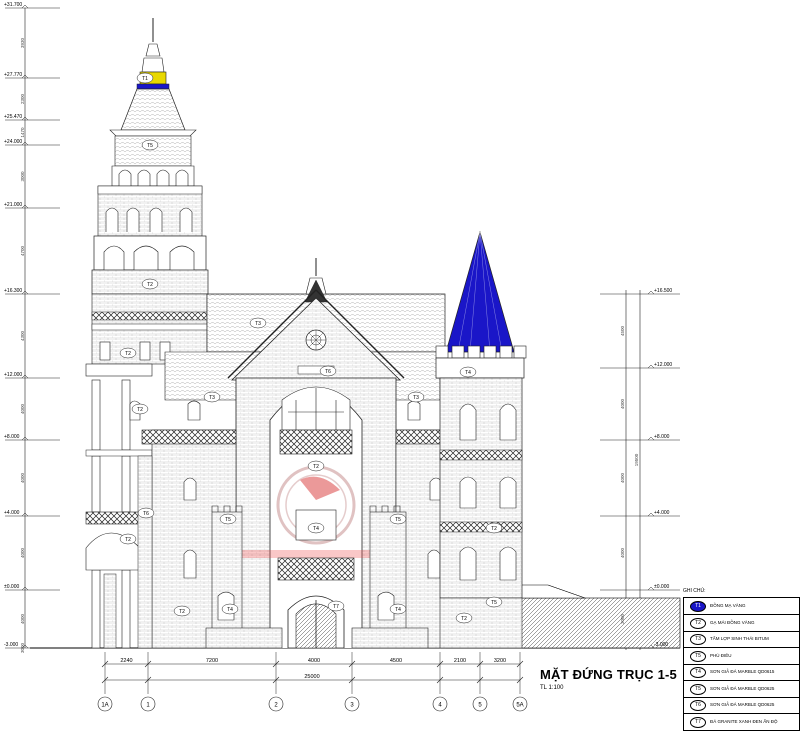  I want to click on blue-cone-roof, so click(480, 291).